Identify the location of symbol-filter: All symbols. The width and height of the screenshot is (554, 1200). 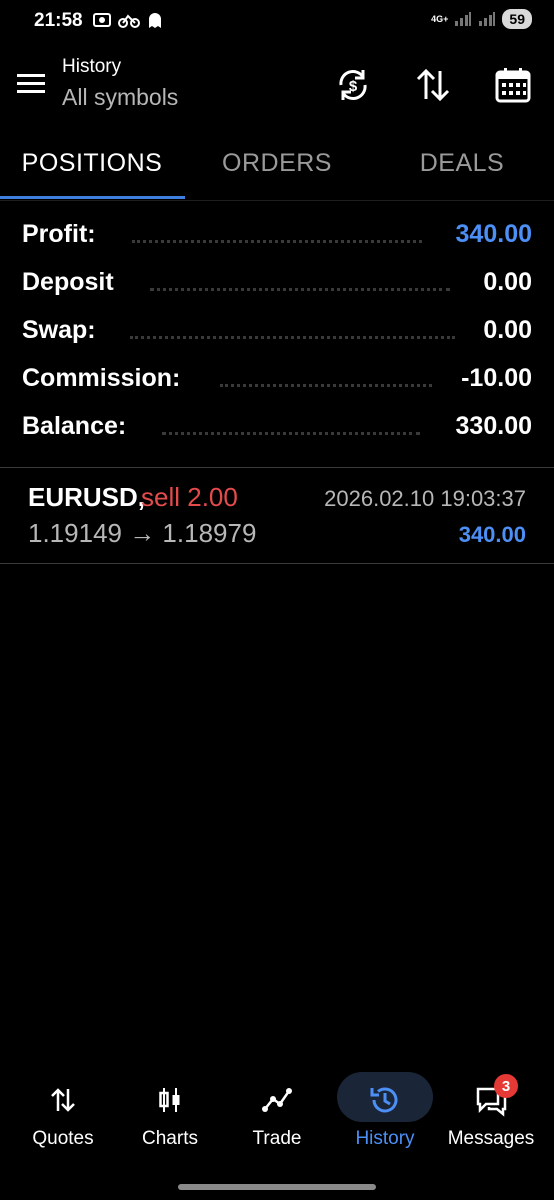
(120, 97).